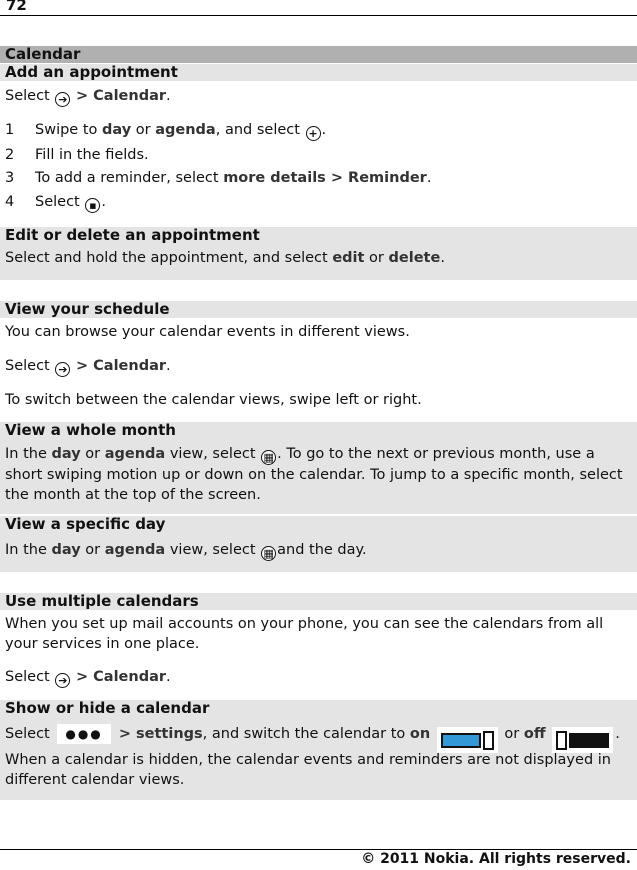 This screenshot has height=870, width=637. Describe the element at coordinates (318, 601) in the screenshot. I see `section-title-multiple-calendars: Use multiple calendars` at that location.